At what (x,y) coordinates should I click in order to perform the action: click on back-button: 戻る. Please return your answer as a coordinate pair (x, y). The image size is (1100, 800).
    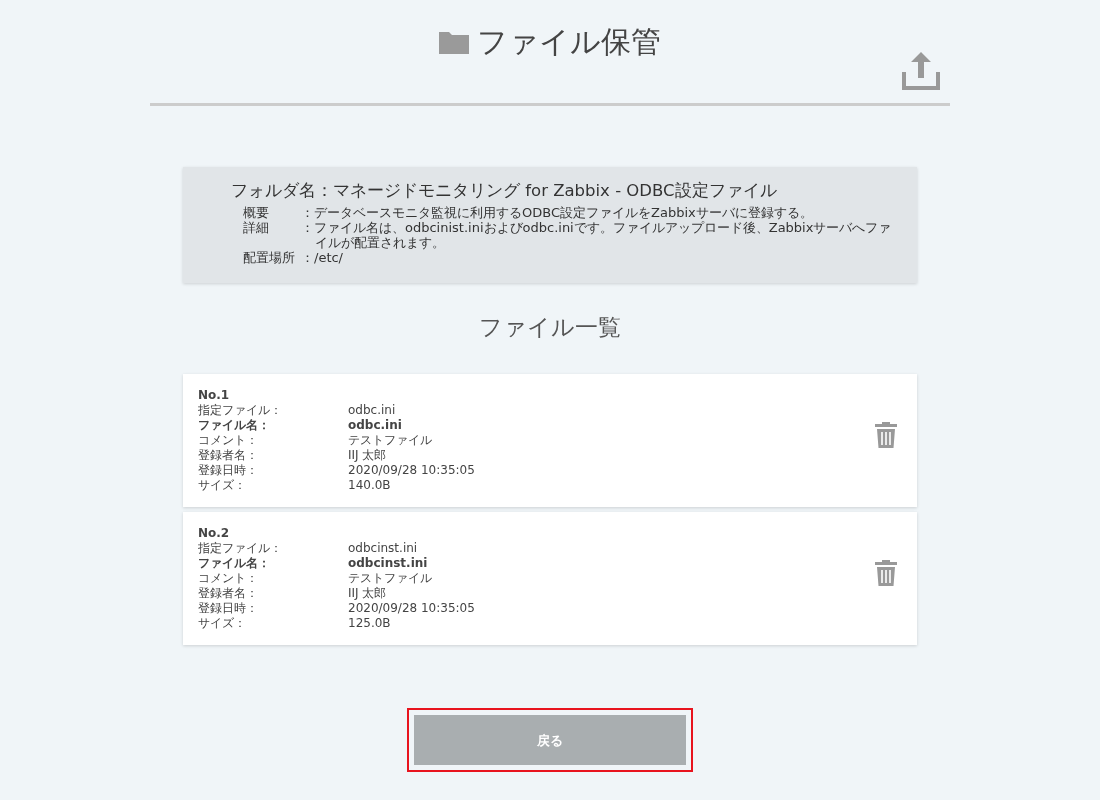
    Looking at the image, I should click on (550, 740).